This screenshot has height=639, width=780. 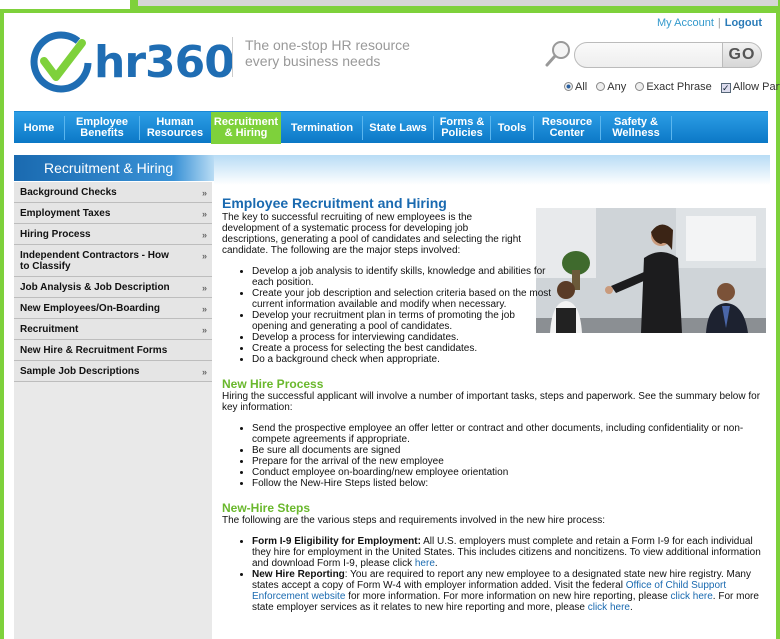 What do you see at coordinates (102, 133) in the screenshot?
I see `nav-label-line2: Benefits` at bounding box center [102, 133].